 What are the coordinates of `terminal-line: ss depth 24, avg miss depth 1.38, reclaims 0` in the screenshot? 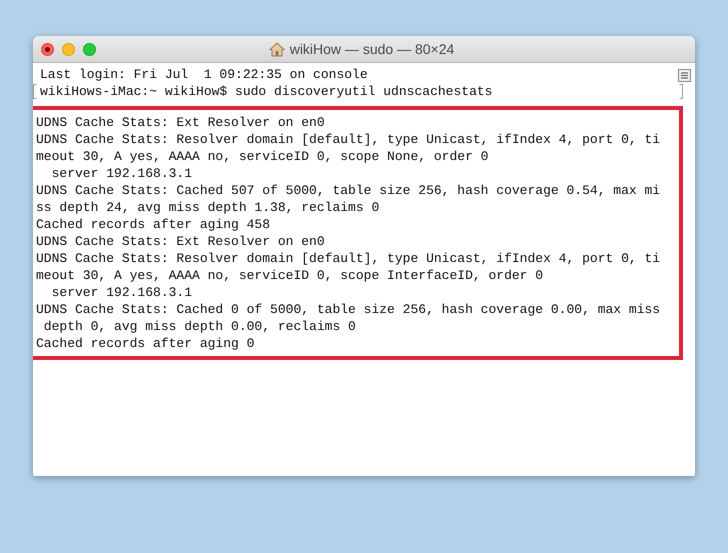 It's located at (208, 207).